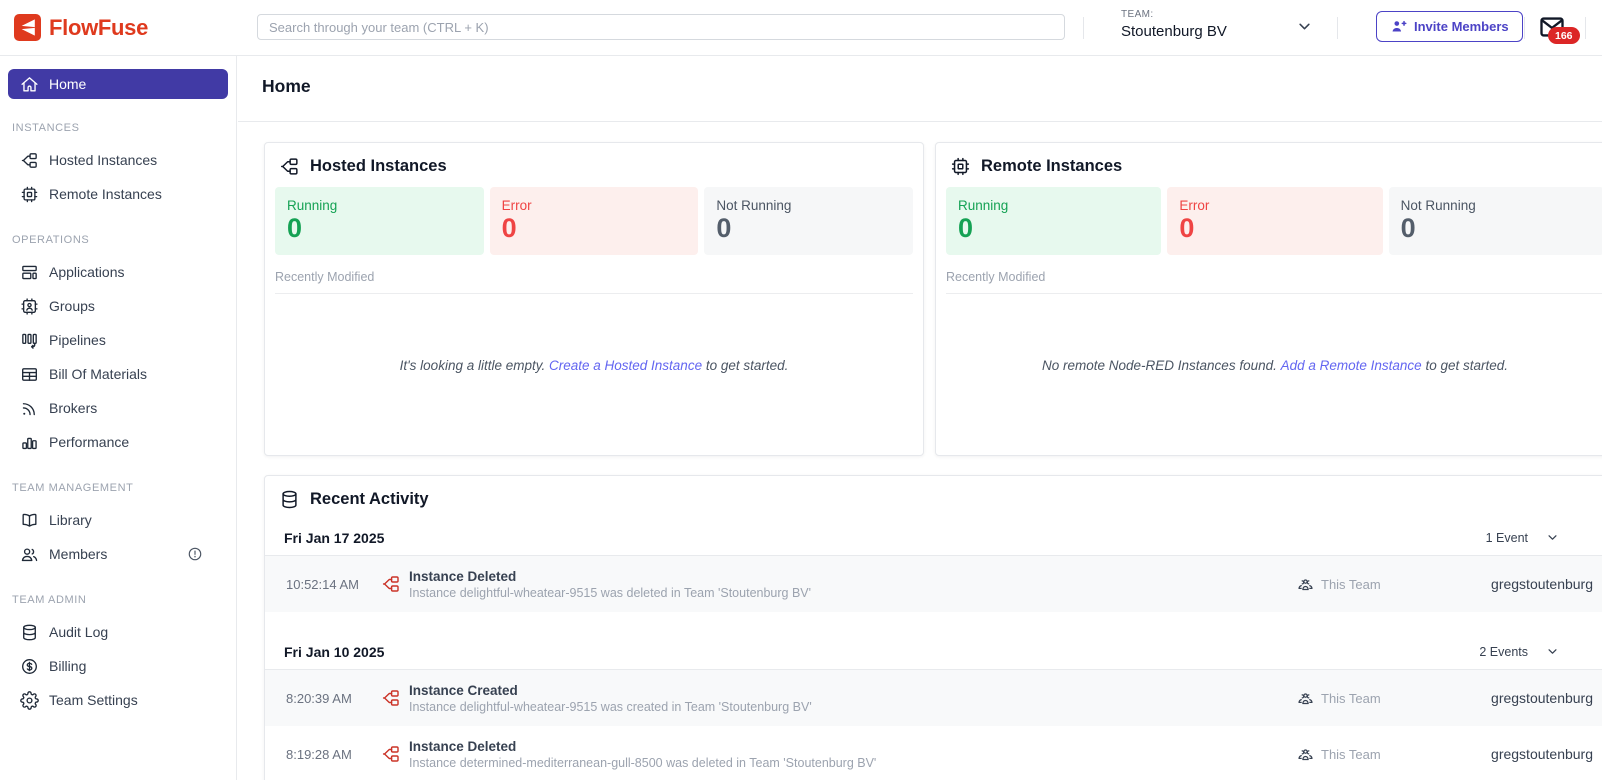 This screenshot has height=780, width=1602. Describe the element at coordinates (49, 600) in the screenshot. I see `sidebar-section-title: TEAM ADMIN` at that location.